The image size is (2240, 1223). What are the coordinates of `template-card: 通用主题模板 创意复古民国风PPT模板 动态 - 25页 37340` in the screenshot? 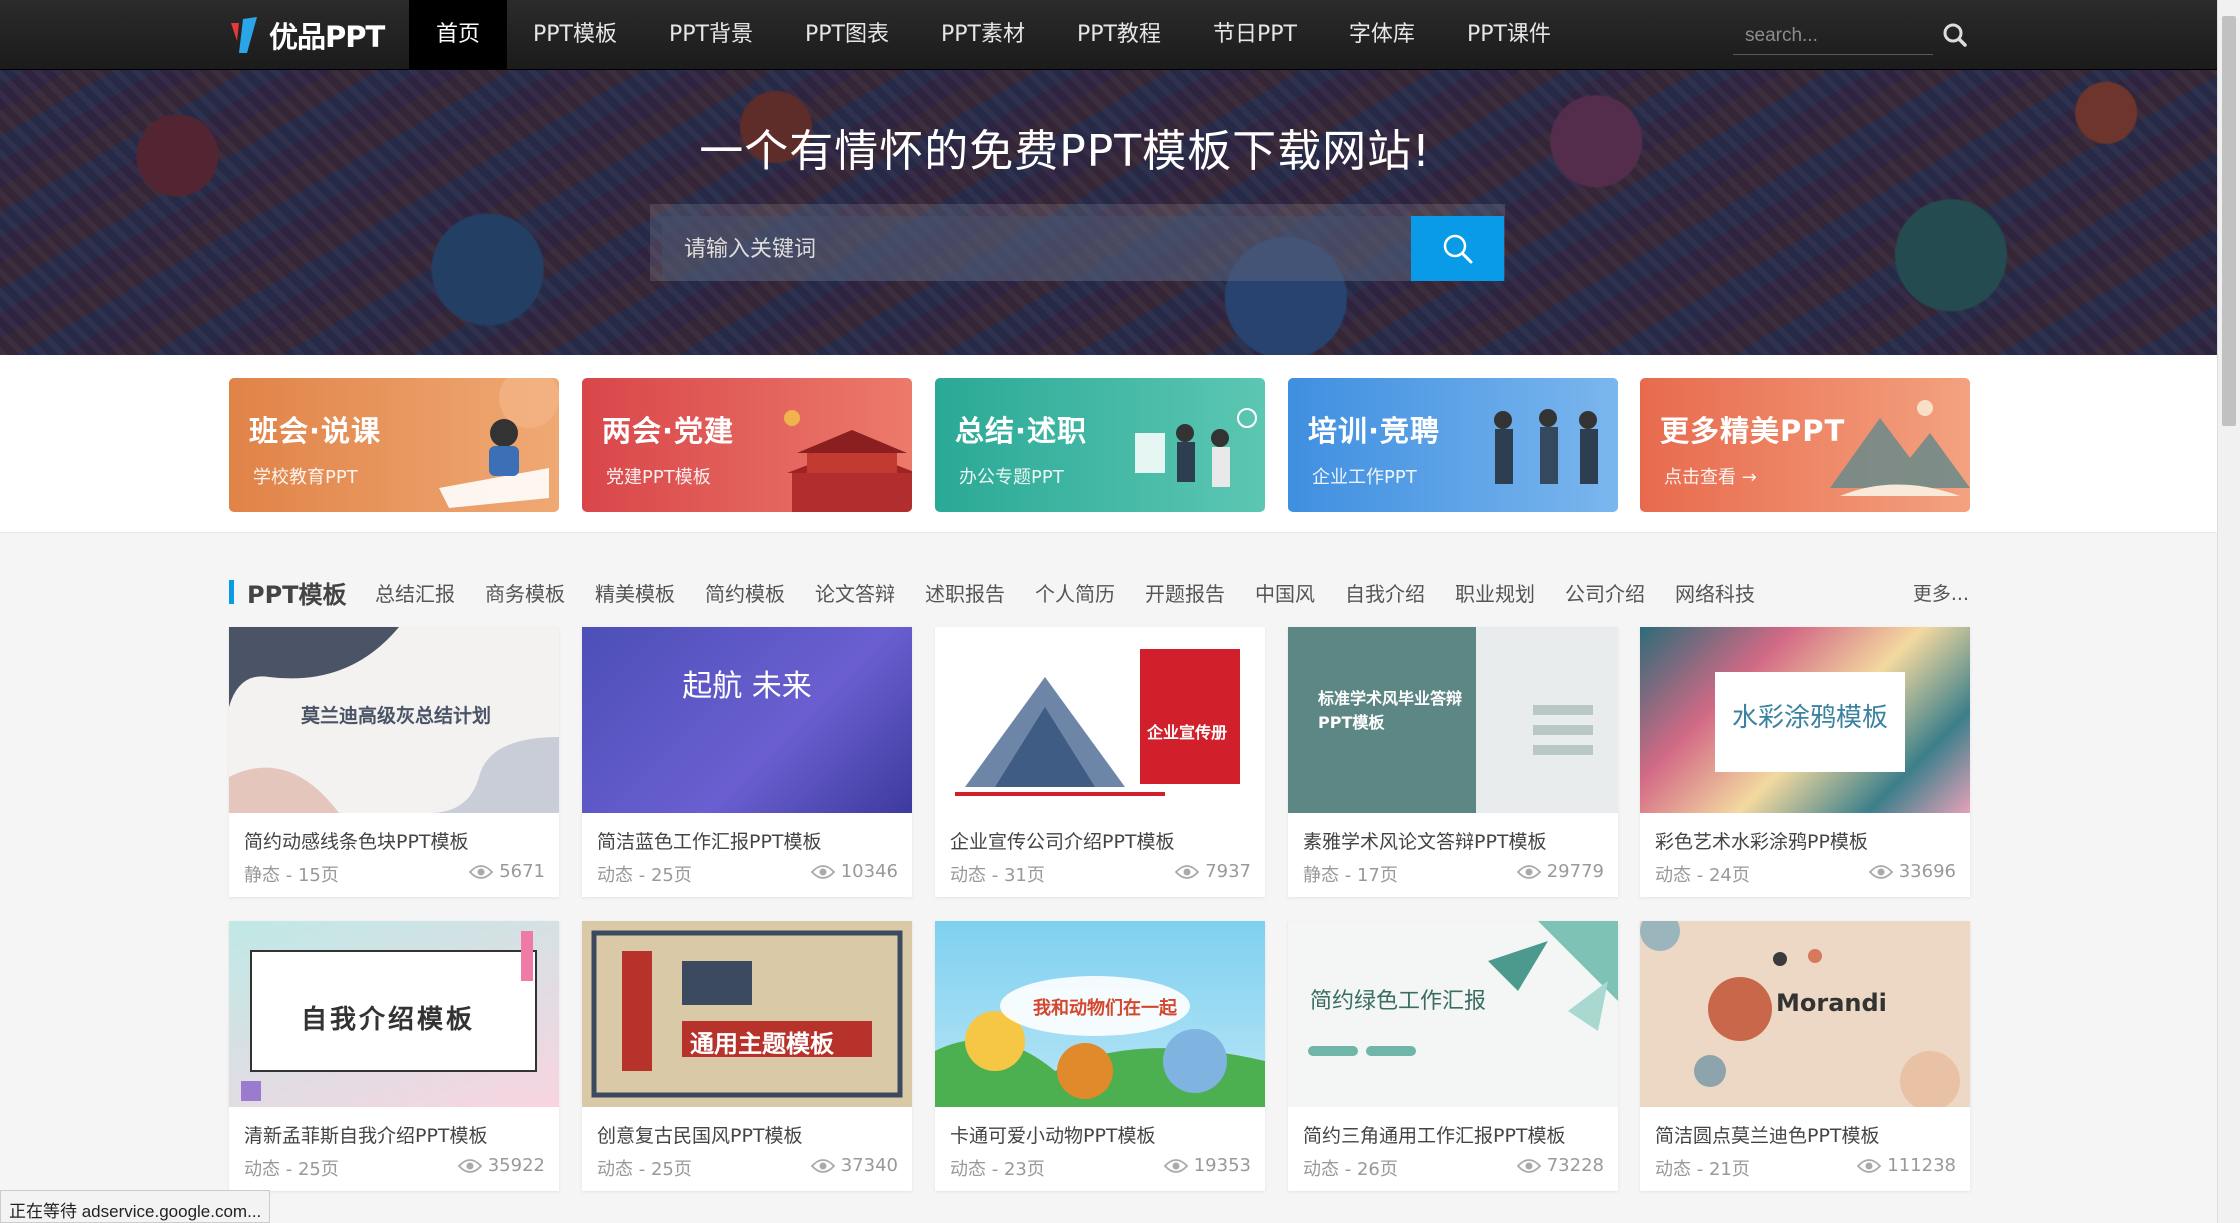 It's located at (747, 1056).